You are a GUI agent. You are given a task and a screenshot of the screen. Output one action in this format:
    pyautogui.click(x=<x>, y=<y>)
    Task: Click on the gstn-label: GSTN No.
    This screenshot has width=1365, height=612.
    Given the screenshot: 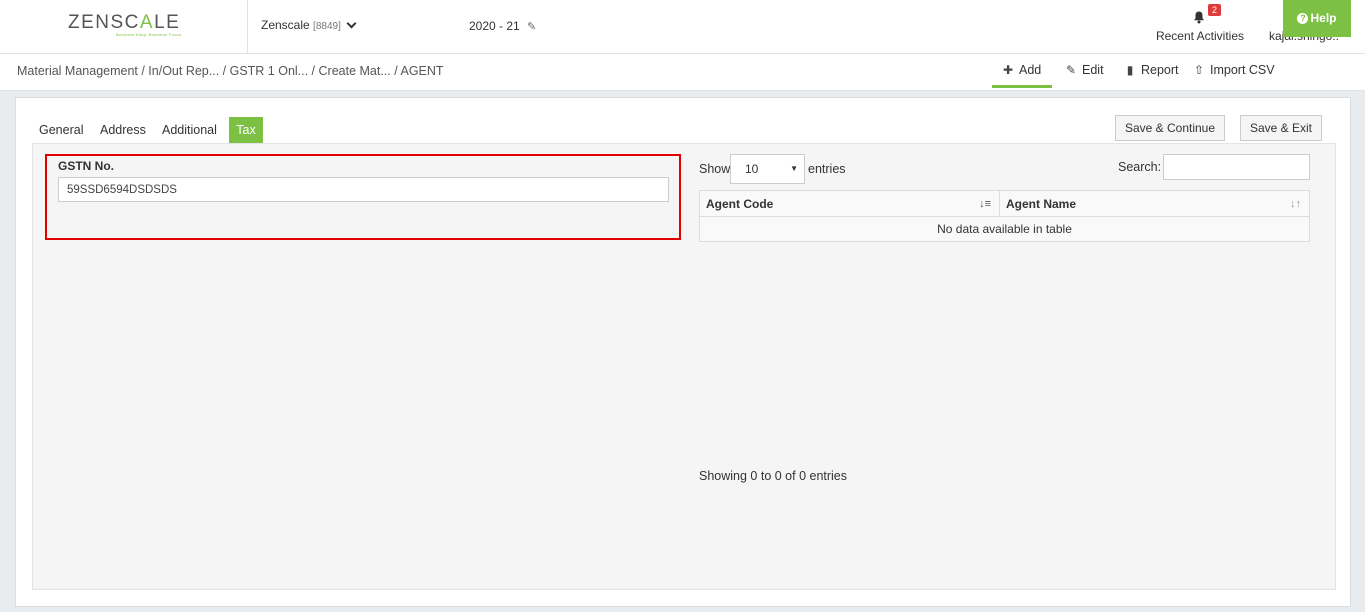 What is the action you would take?
    pyautogui.click(x=86, y=166)
    